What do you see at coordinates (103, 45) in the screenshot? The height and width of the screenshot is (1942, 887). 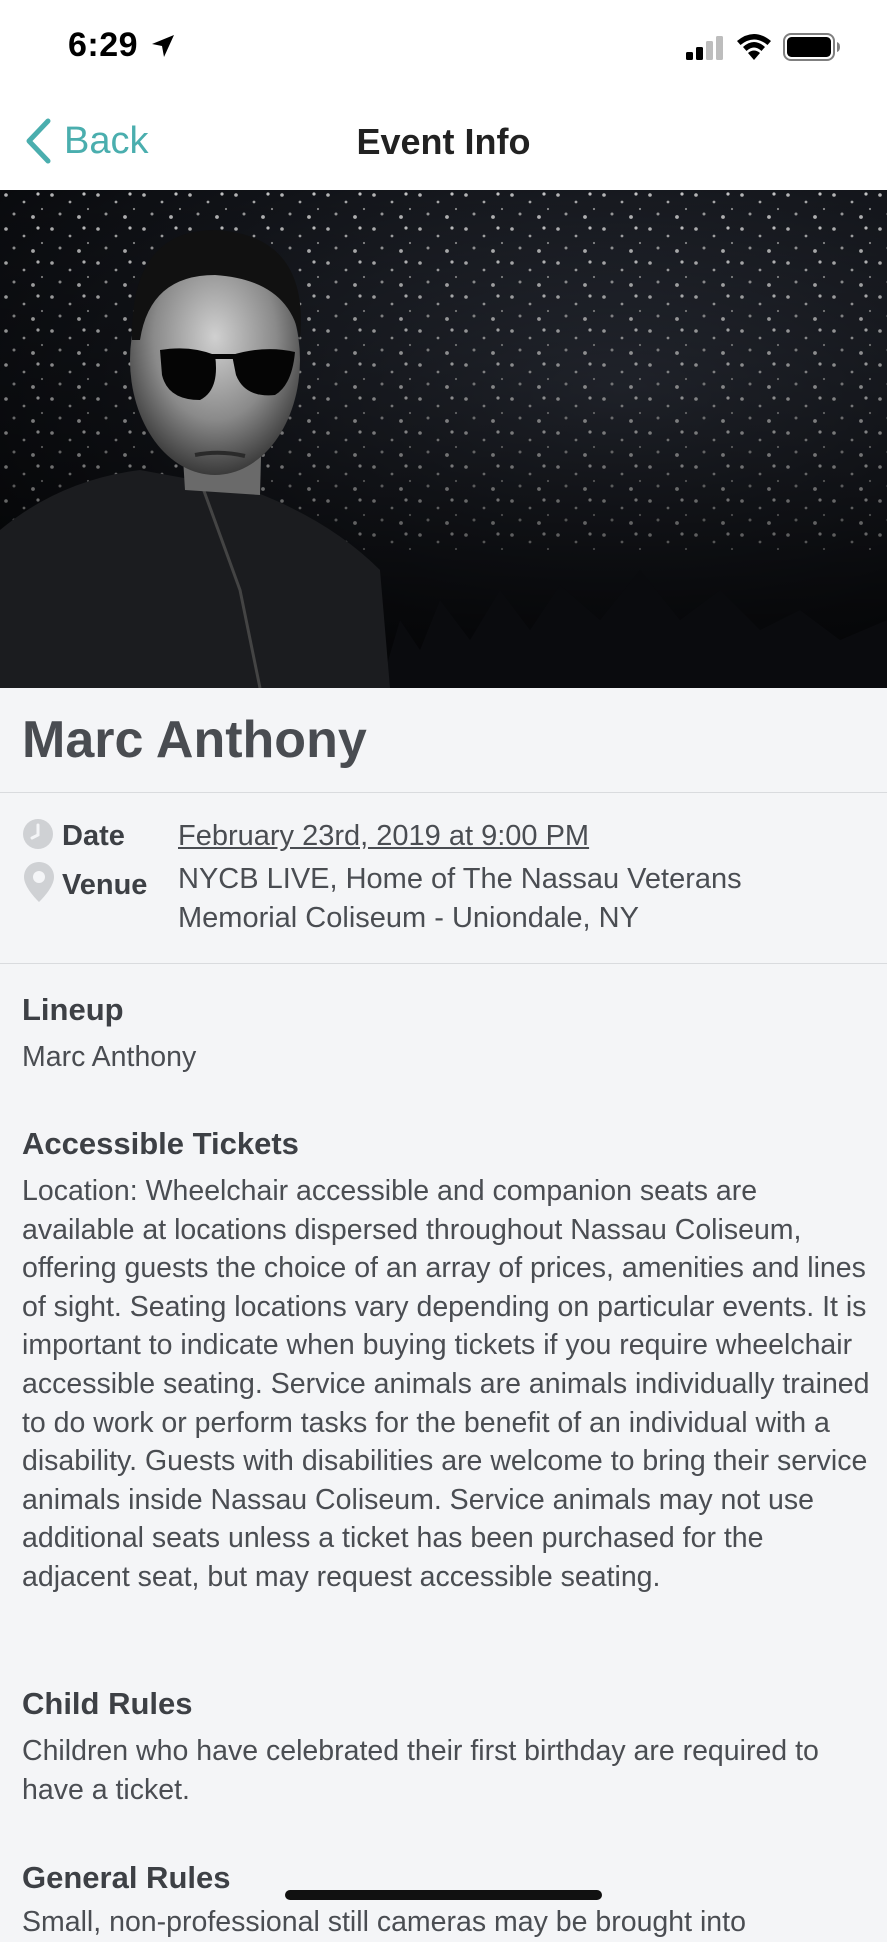 I see `status-time: 6:29` at bounding box center [103, 45].